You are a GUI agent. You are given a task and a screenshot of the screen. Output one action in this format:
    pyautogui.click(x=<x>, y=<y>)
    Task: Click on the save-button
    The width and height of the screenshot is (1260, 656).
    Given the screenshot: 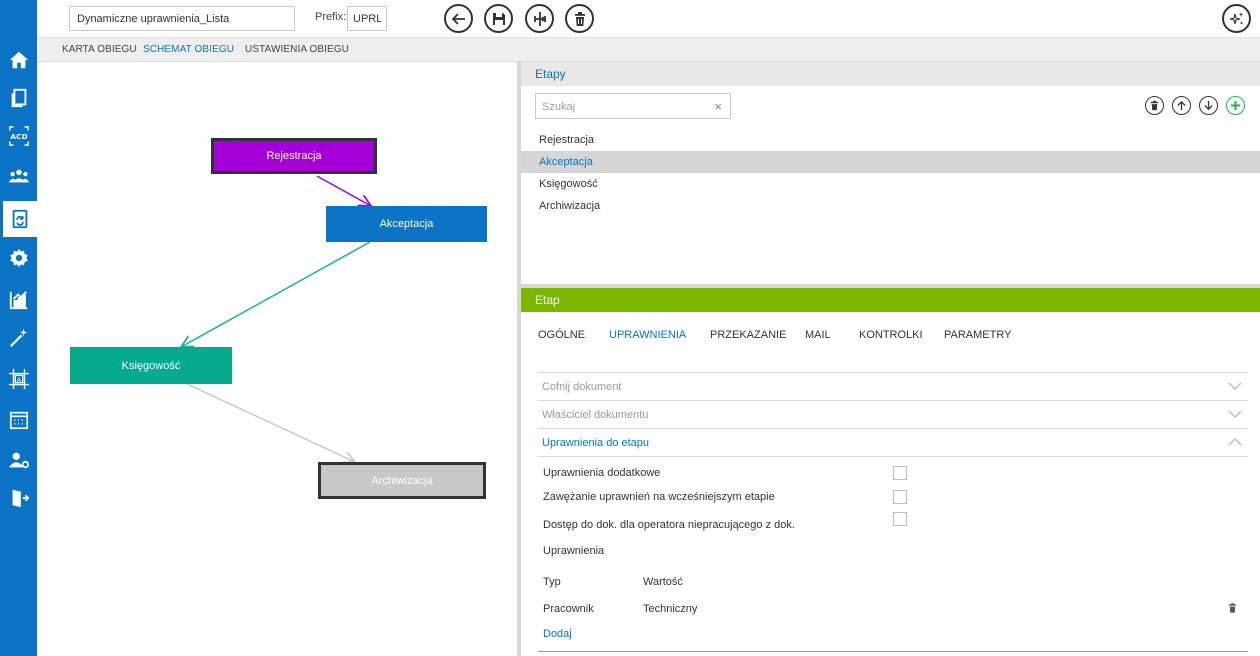 What is the action you would take?
    pyautogui.click(x=498, y=18)
    